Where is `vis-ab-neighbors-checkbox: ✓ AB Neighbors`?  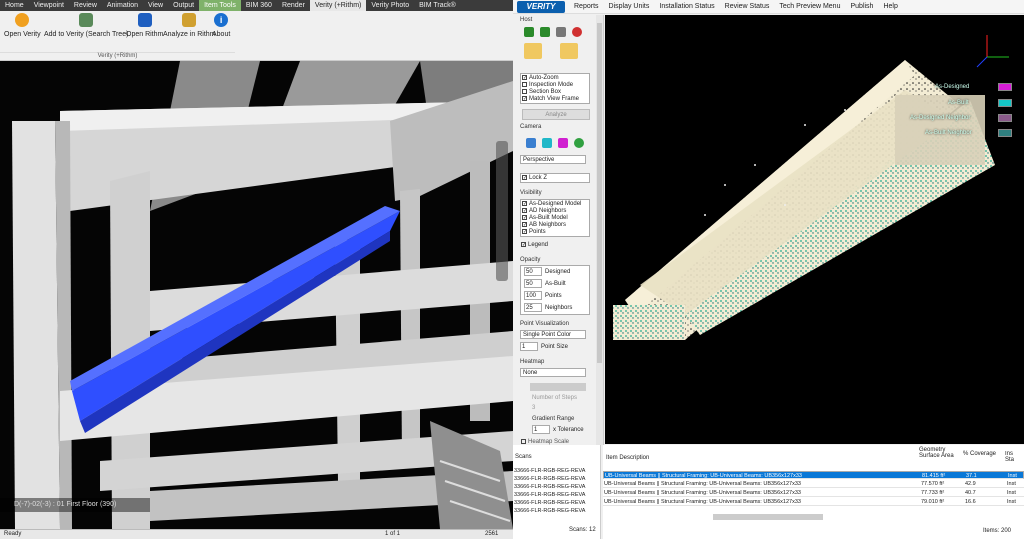
vis-ab-neighbors-checkbox: ✓ AB Neighbors is located at coordinates (555, 224).